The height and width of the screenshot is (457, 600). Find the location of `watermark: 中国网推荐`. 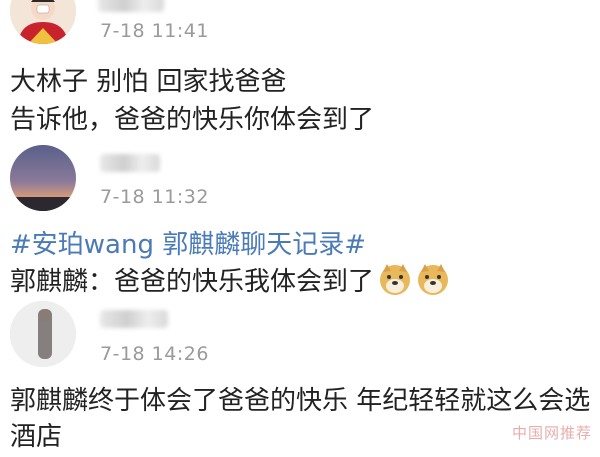

watermark: 中国网推荐 is located at coordinates (551, 433).